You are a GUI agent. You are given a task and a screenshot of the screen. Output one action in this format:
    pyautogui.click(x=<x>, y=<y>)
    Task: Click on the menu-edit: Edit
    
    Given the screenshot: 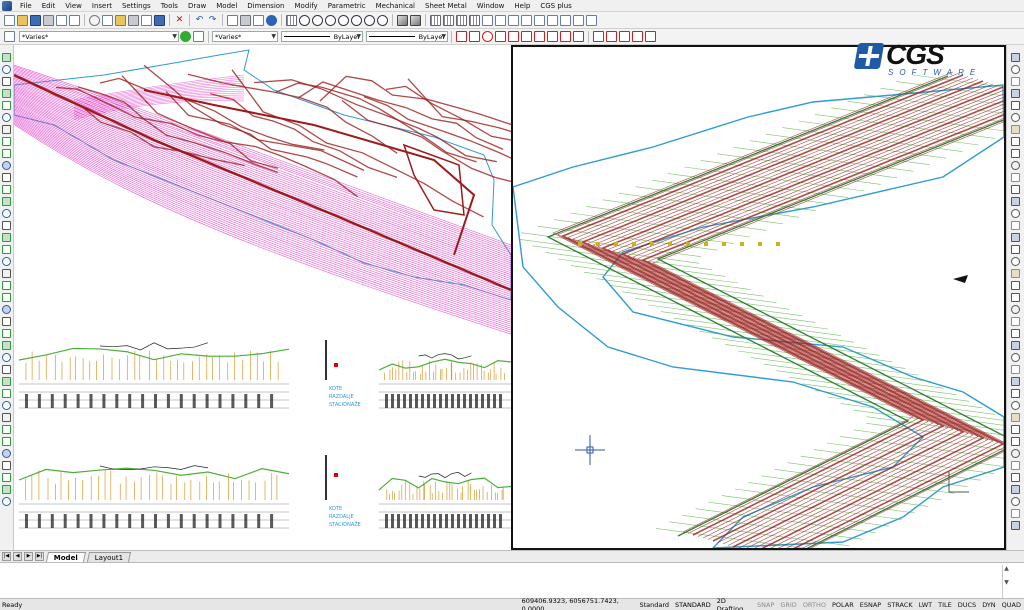 What is the action you would take?
    pyautogui.click(x=49, y=6)
    